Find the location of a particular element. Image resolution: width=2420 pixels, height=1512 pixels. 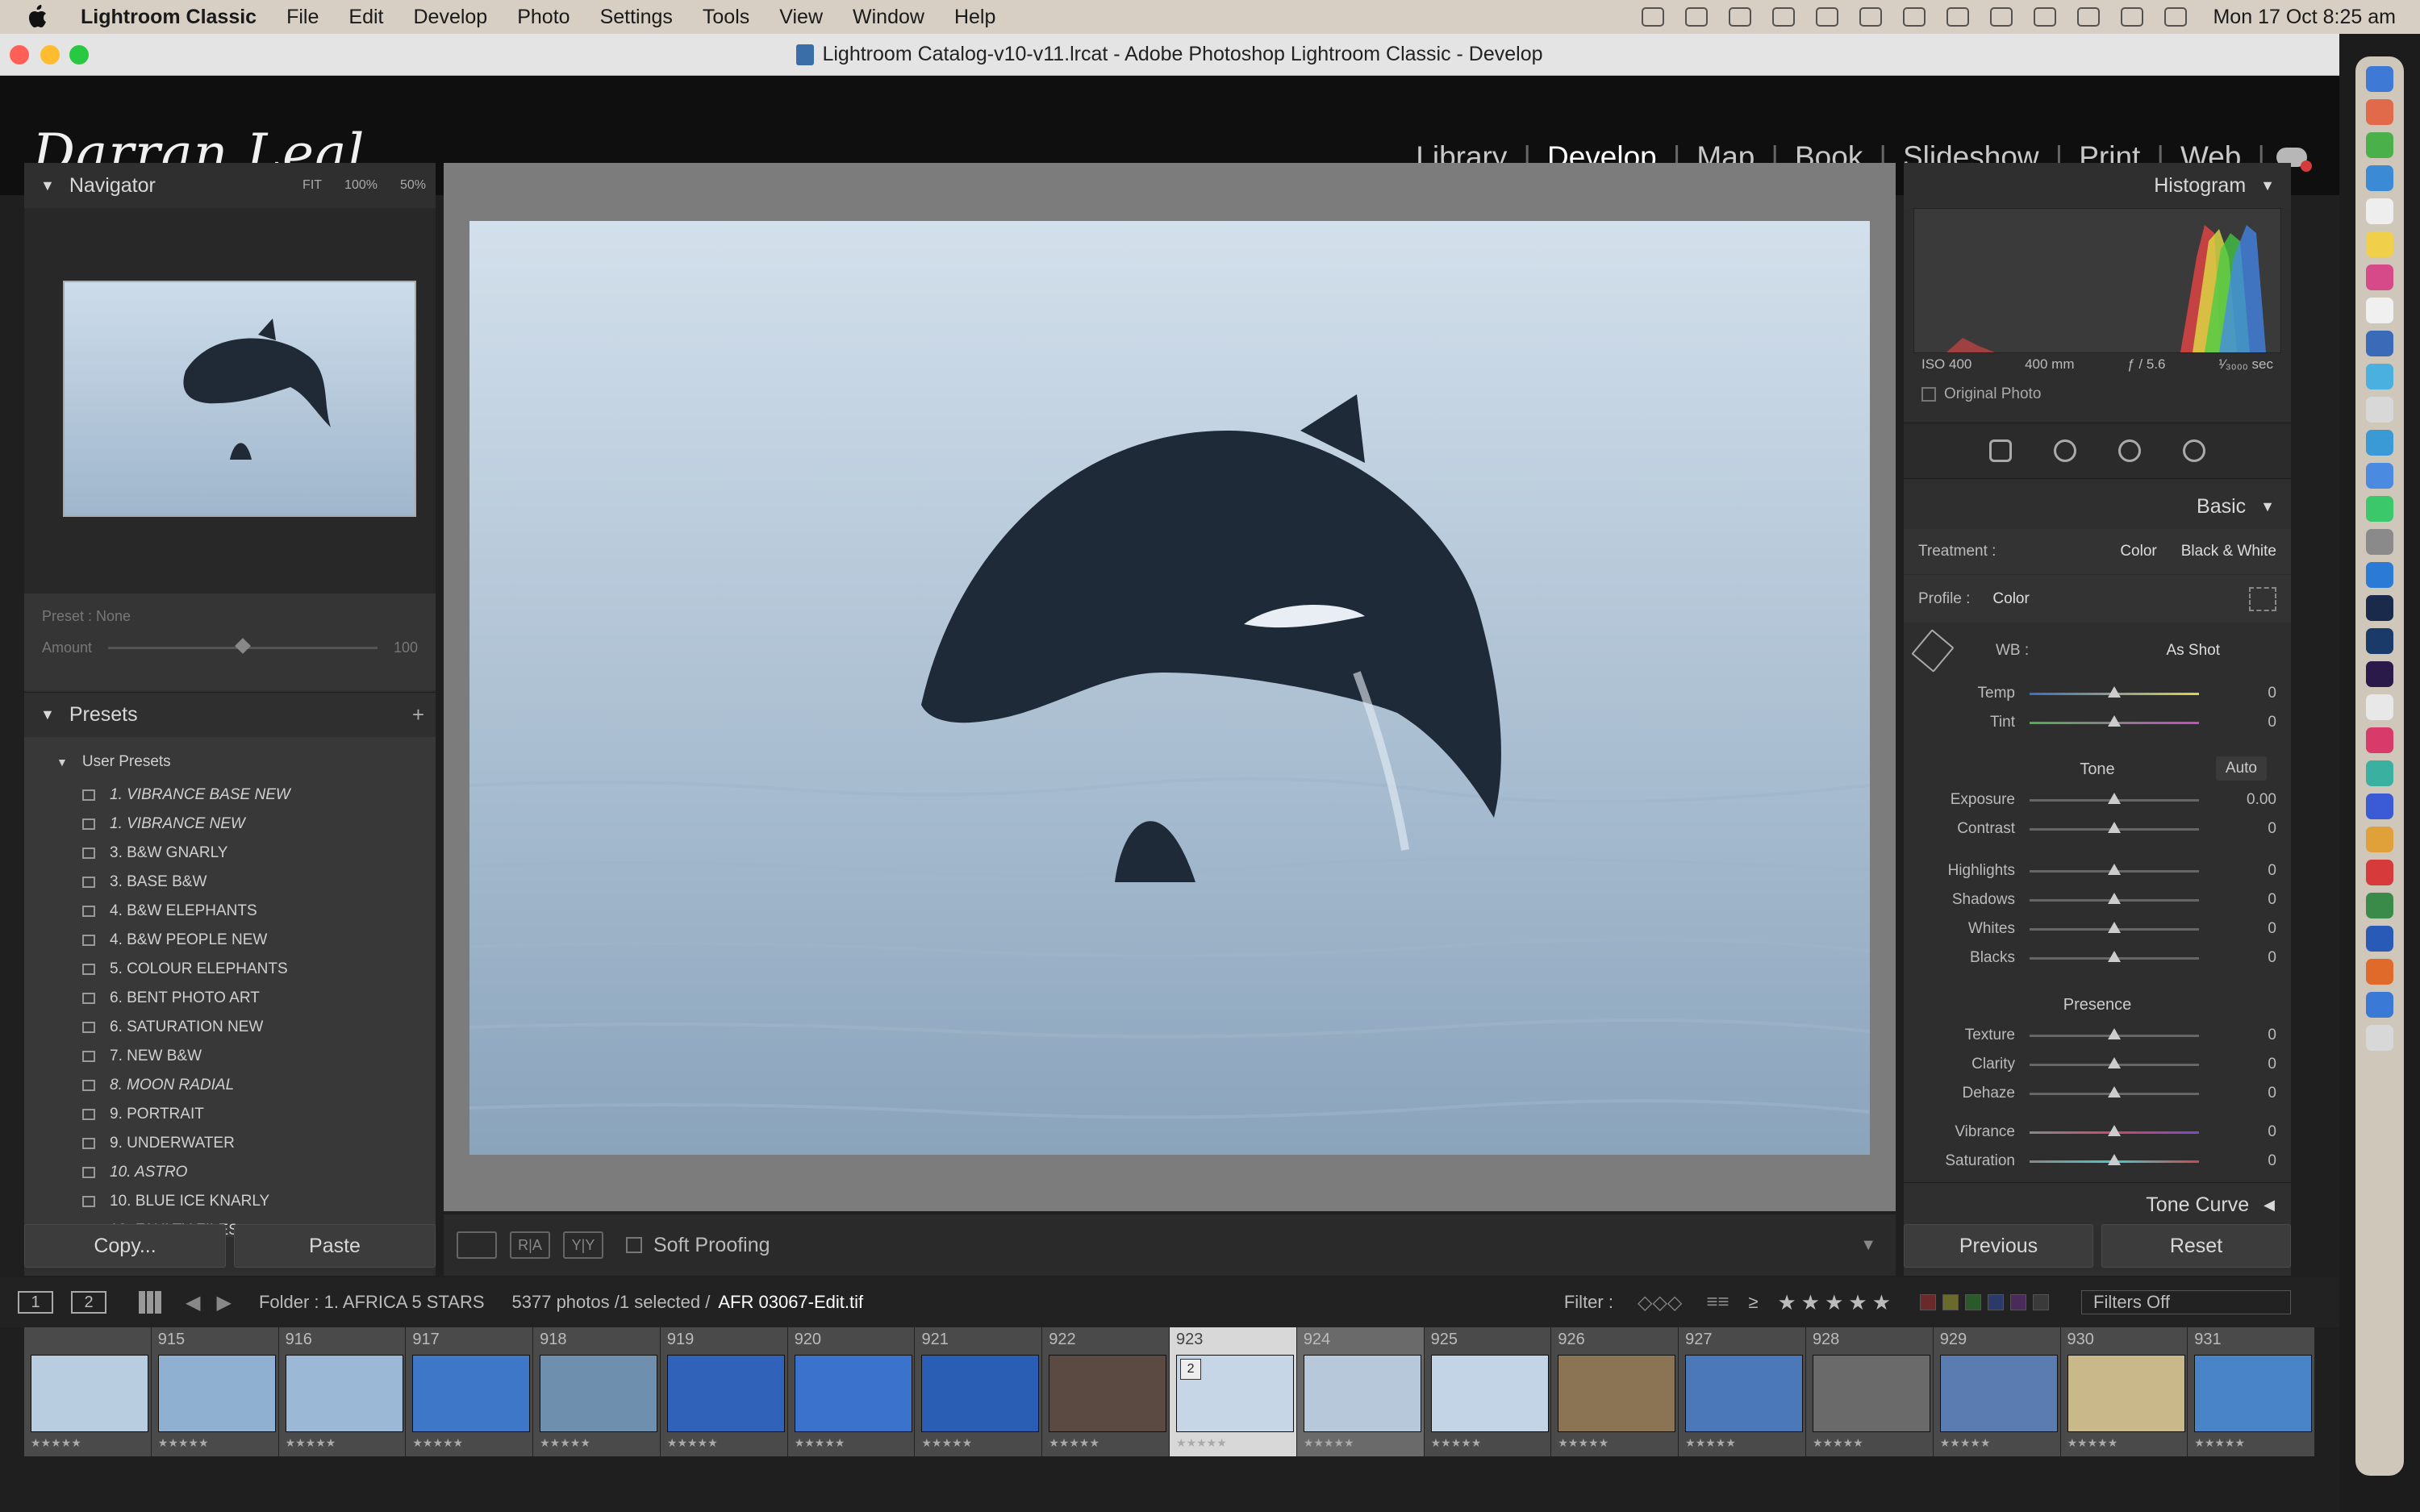

zoom-window-button is located at coordinates (79, 55).